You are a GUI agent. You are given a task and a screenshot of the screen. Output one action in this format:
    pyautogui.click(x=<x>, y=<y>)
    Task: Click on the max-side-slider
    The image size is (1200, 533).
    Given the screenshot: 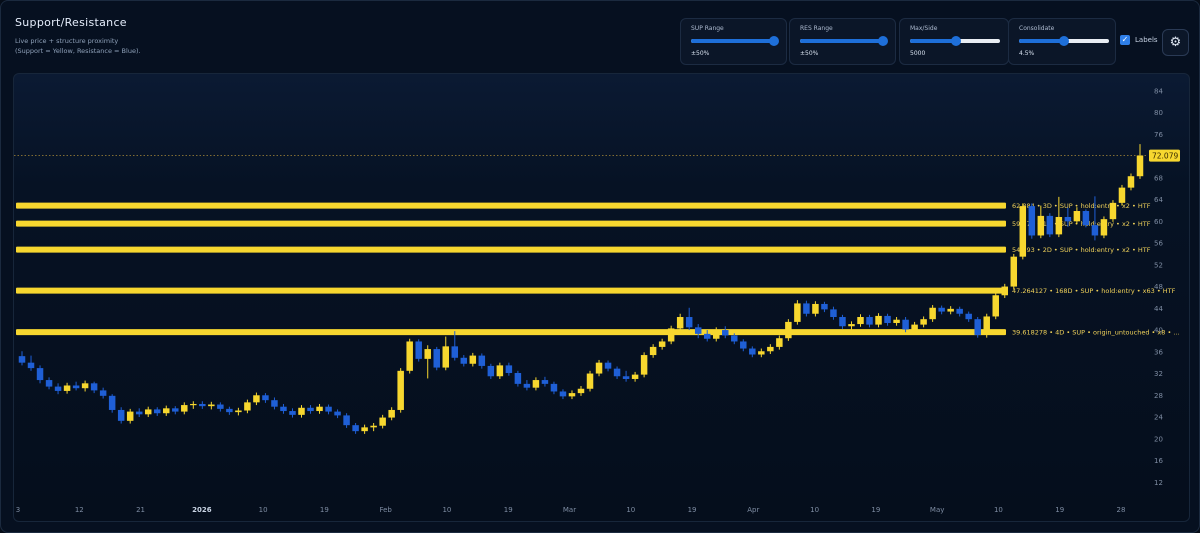 What is the action you would take?
    pyautogui.click(x=955, y=41)
    